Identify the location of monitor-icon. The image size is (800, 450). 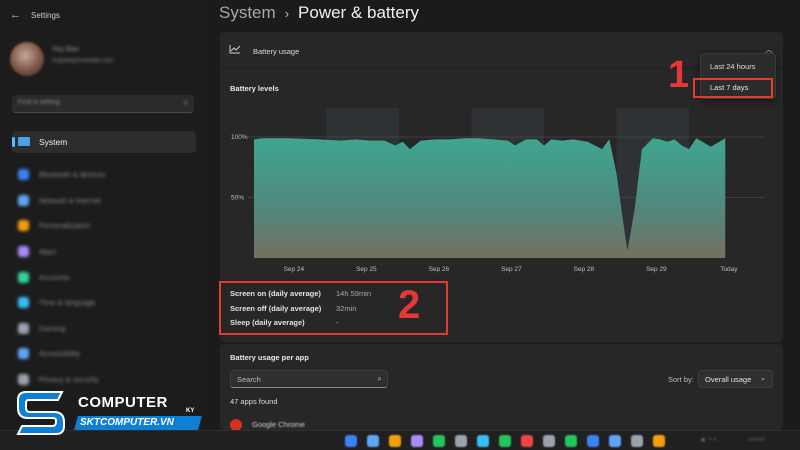
(24, 141).